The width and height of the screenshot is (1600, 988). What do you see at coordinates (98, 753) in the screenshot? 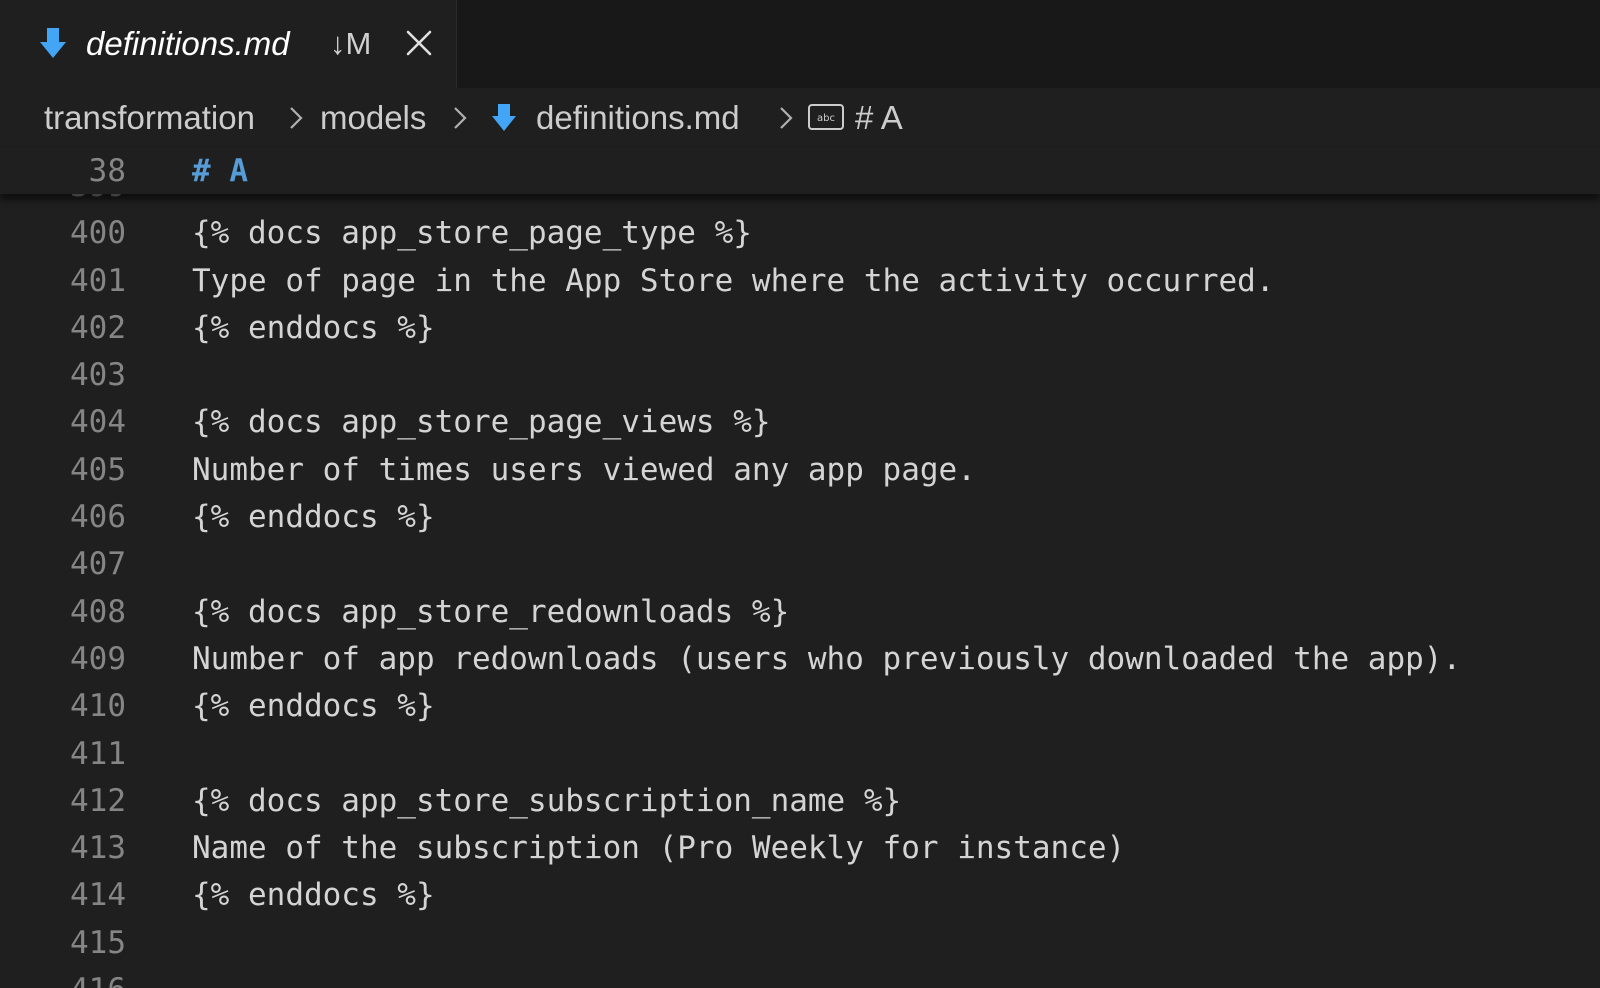
I see `line-number: 411` at bounding box center [98, 753].